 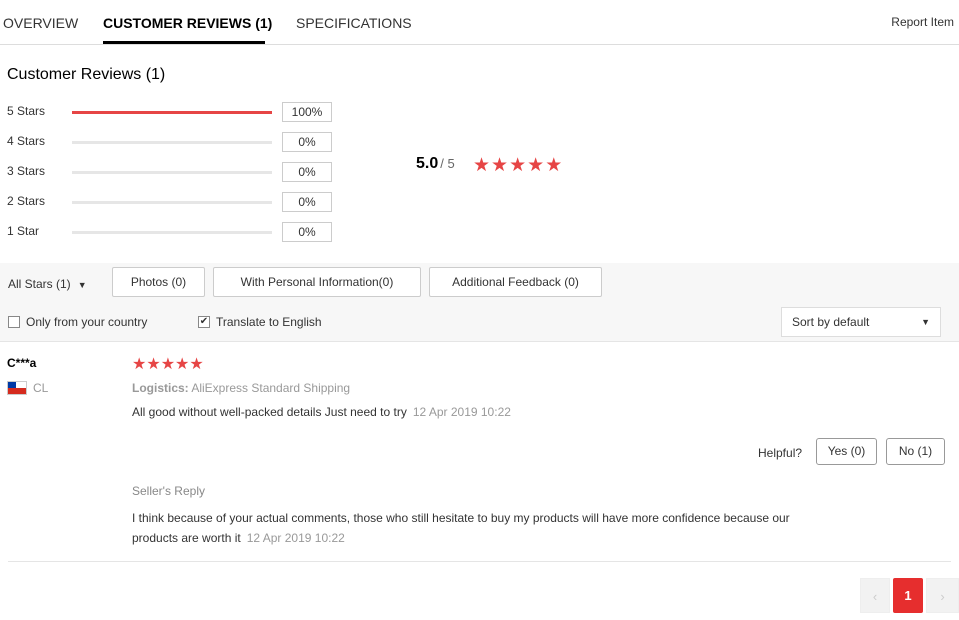 What do you see at coordinates (17, 388) in the screenshot?
I see `chile-flag-icon` at bounding box center [17, 388].